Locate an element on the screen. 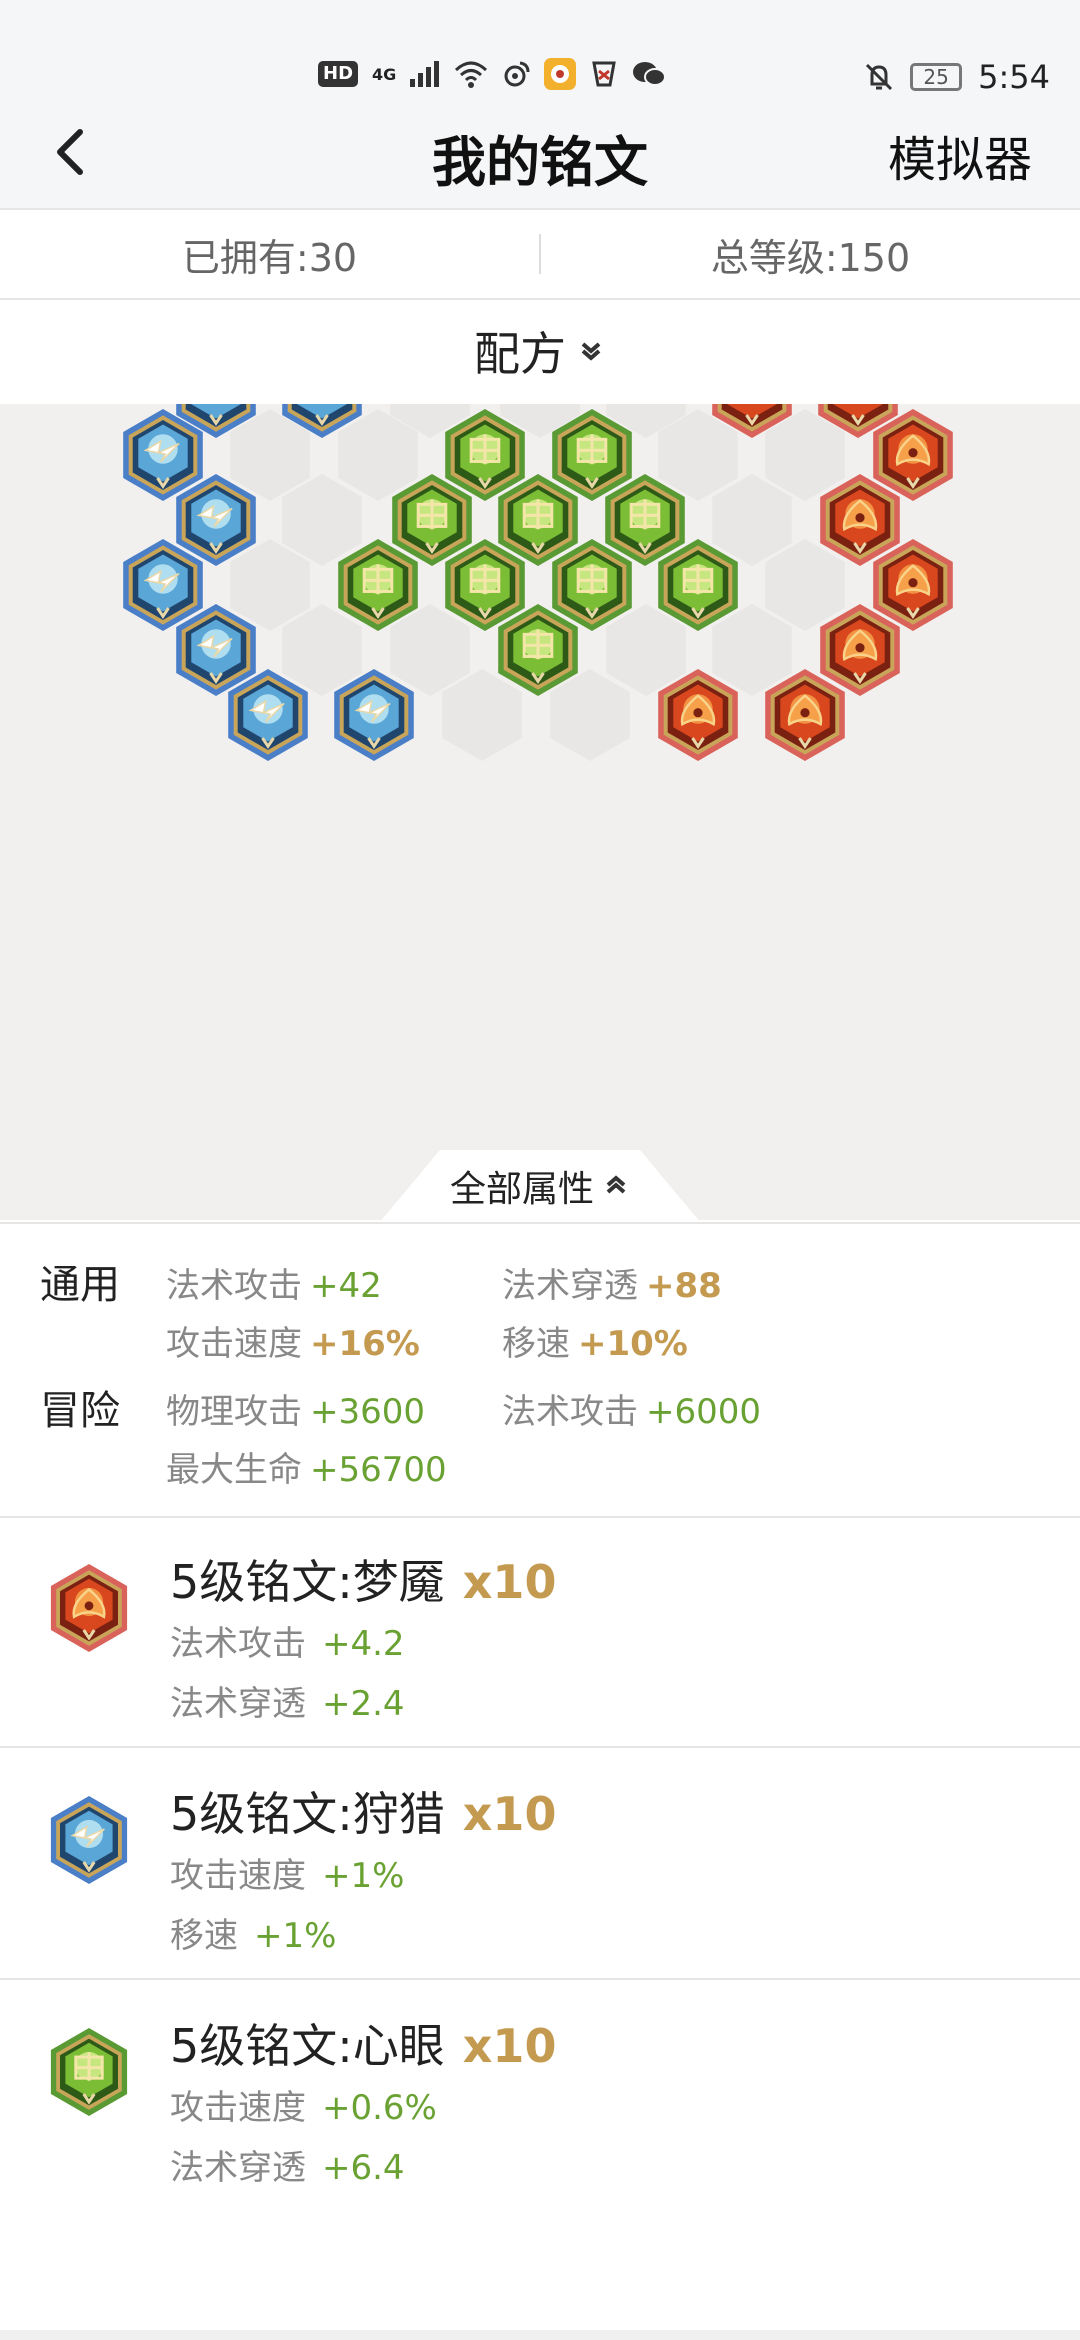 The width and height of the screenshot is (1080, 2340). rune-icon-red is located at coordinates (89, 1610).